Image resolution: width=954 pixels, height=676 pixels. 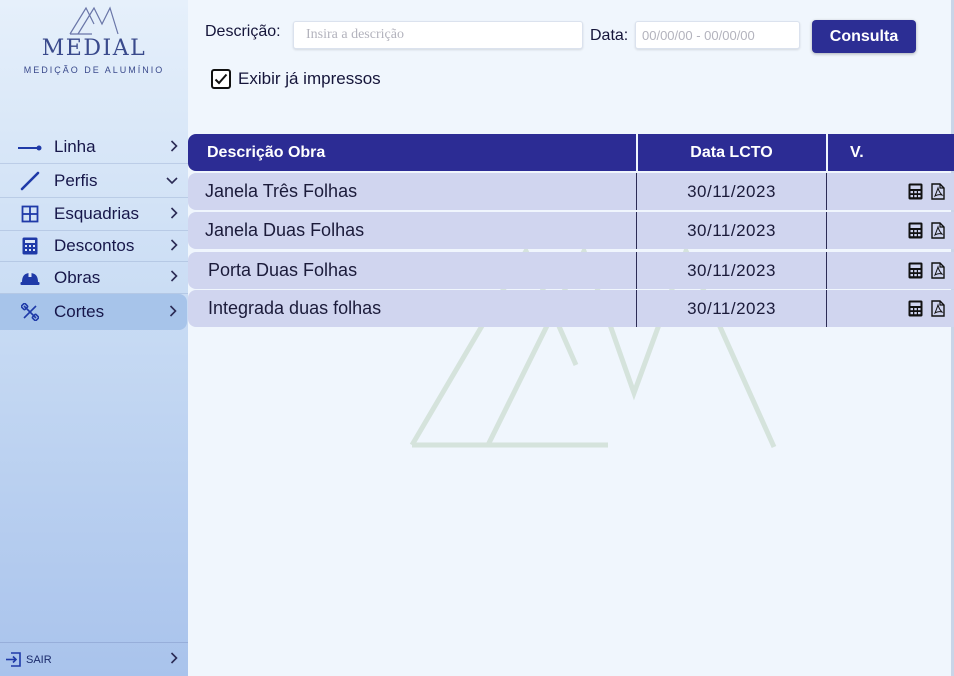 What do you see at coordinates (266, 152) in the screenshot?
I see `column-header-descricao: Descrição Obra` at bounding box center [266, 152].